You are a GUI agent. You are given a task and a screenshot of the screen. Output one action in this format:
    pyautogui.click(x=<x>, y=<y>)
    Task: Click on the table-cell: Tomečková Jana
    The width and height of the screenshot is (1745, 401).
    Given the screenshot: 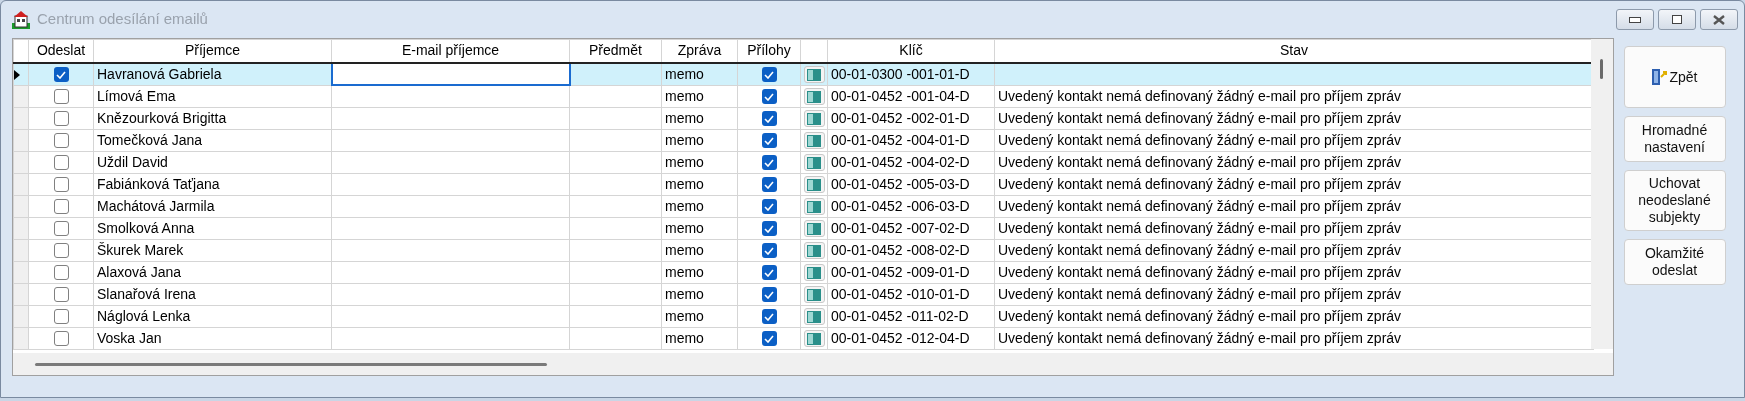 What is the action you would take?
    pyautogui.click(x=212, y=140)
    